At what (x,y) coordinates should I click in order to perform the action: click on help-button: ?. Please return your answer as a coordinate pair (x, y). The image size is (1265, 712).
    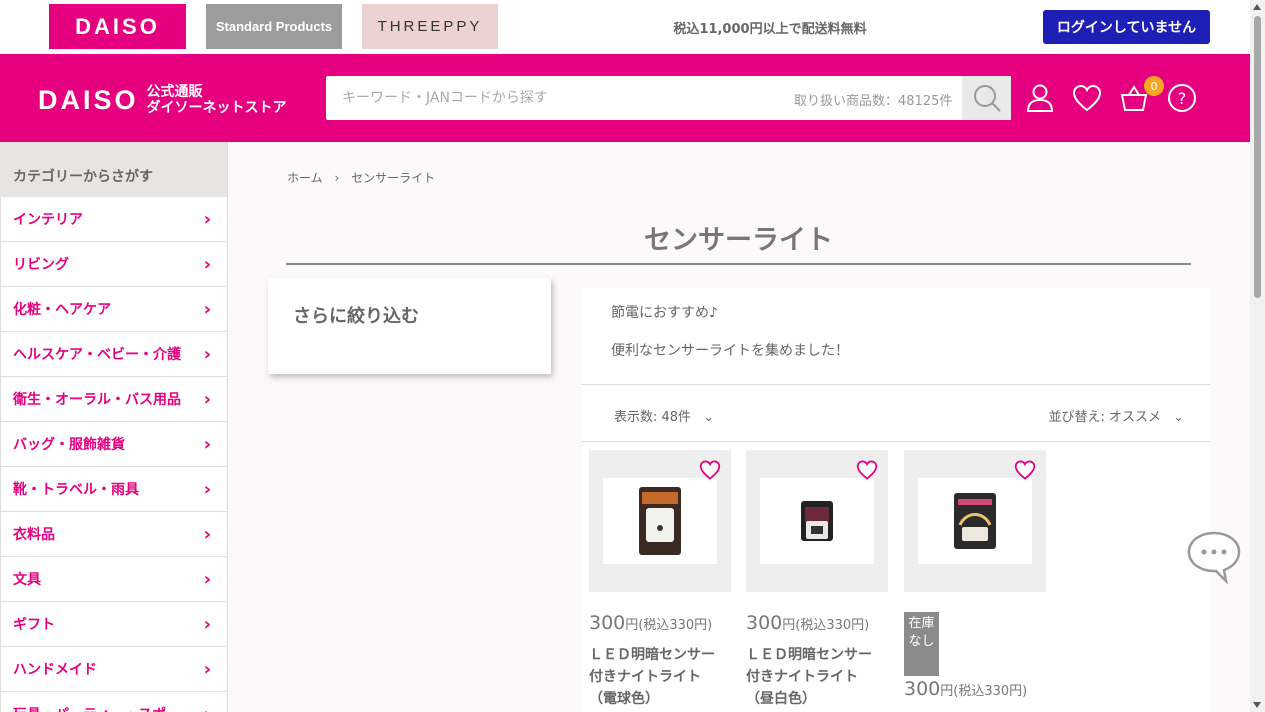
    Looking at the image, I should click on (1182, 98).